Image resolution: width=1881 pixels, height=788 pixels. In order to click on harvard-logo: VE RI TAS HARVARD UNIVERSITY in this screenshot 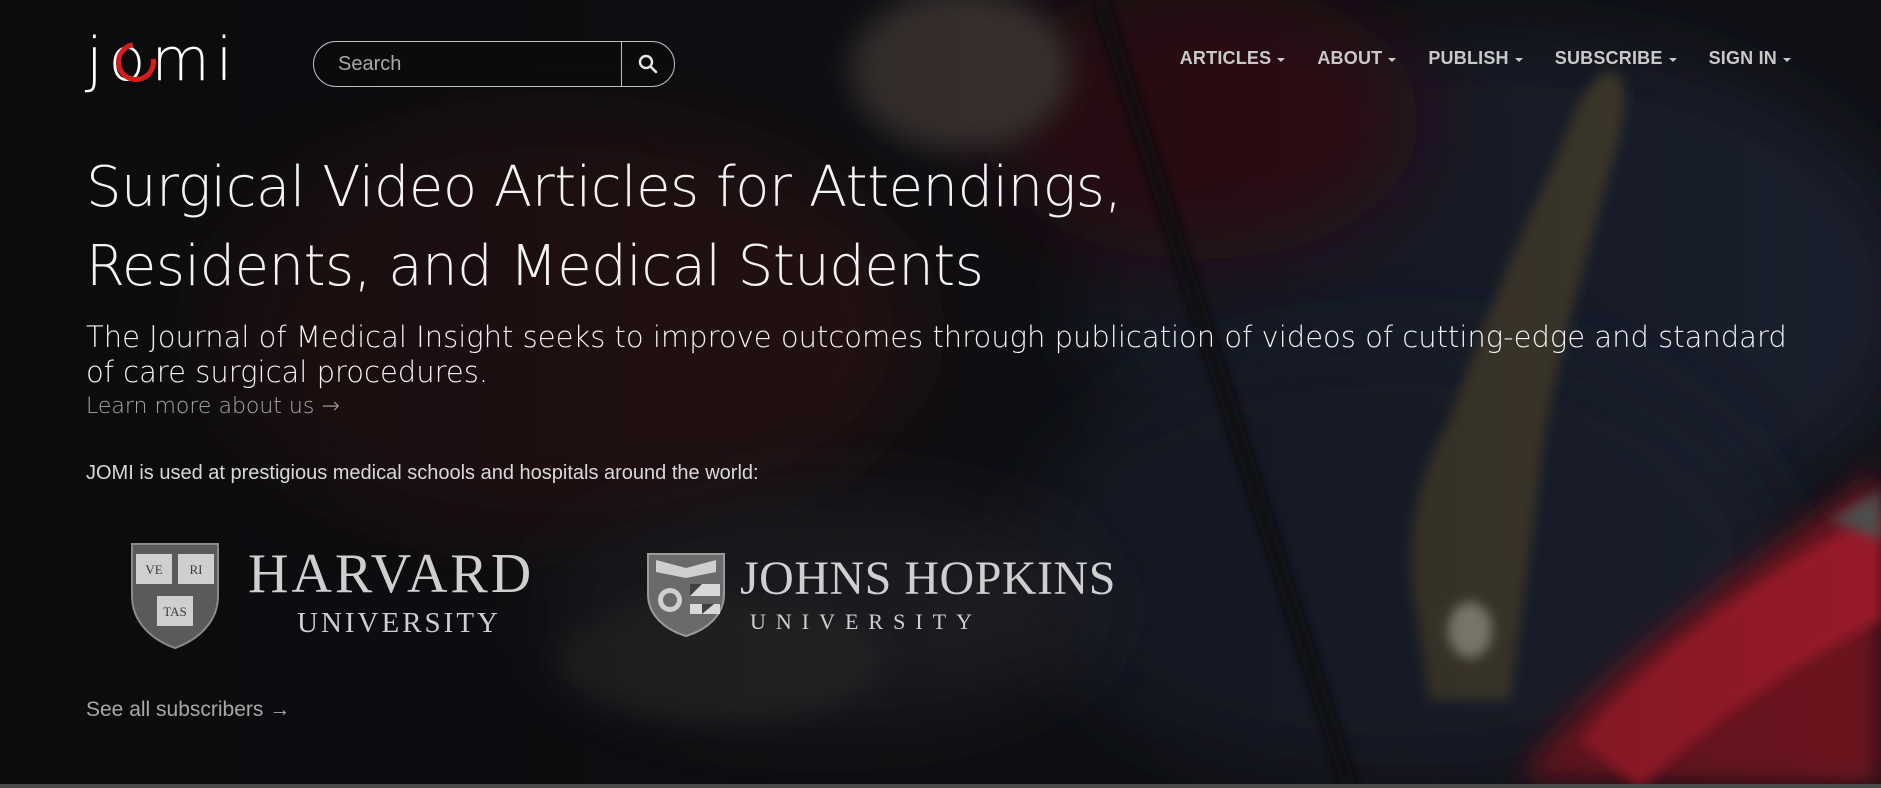, I will do `click(348, 594)`.